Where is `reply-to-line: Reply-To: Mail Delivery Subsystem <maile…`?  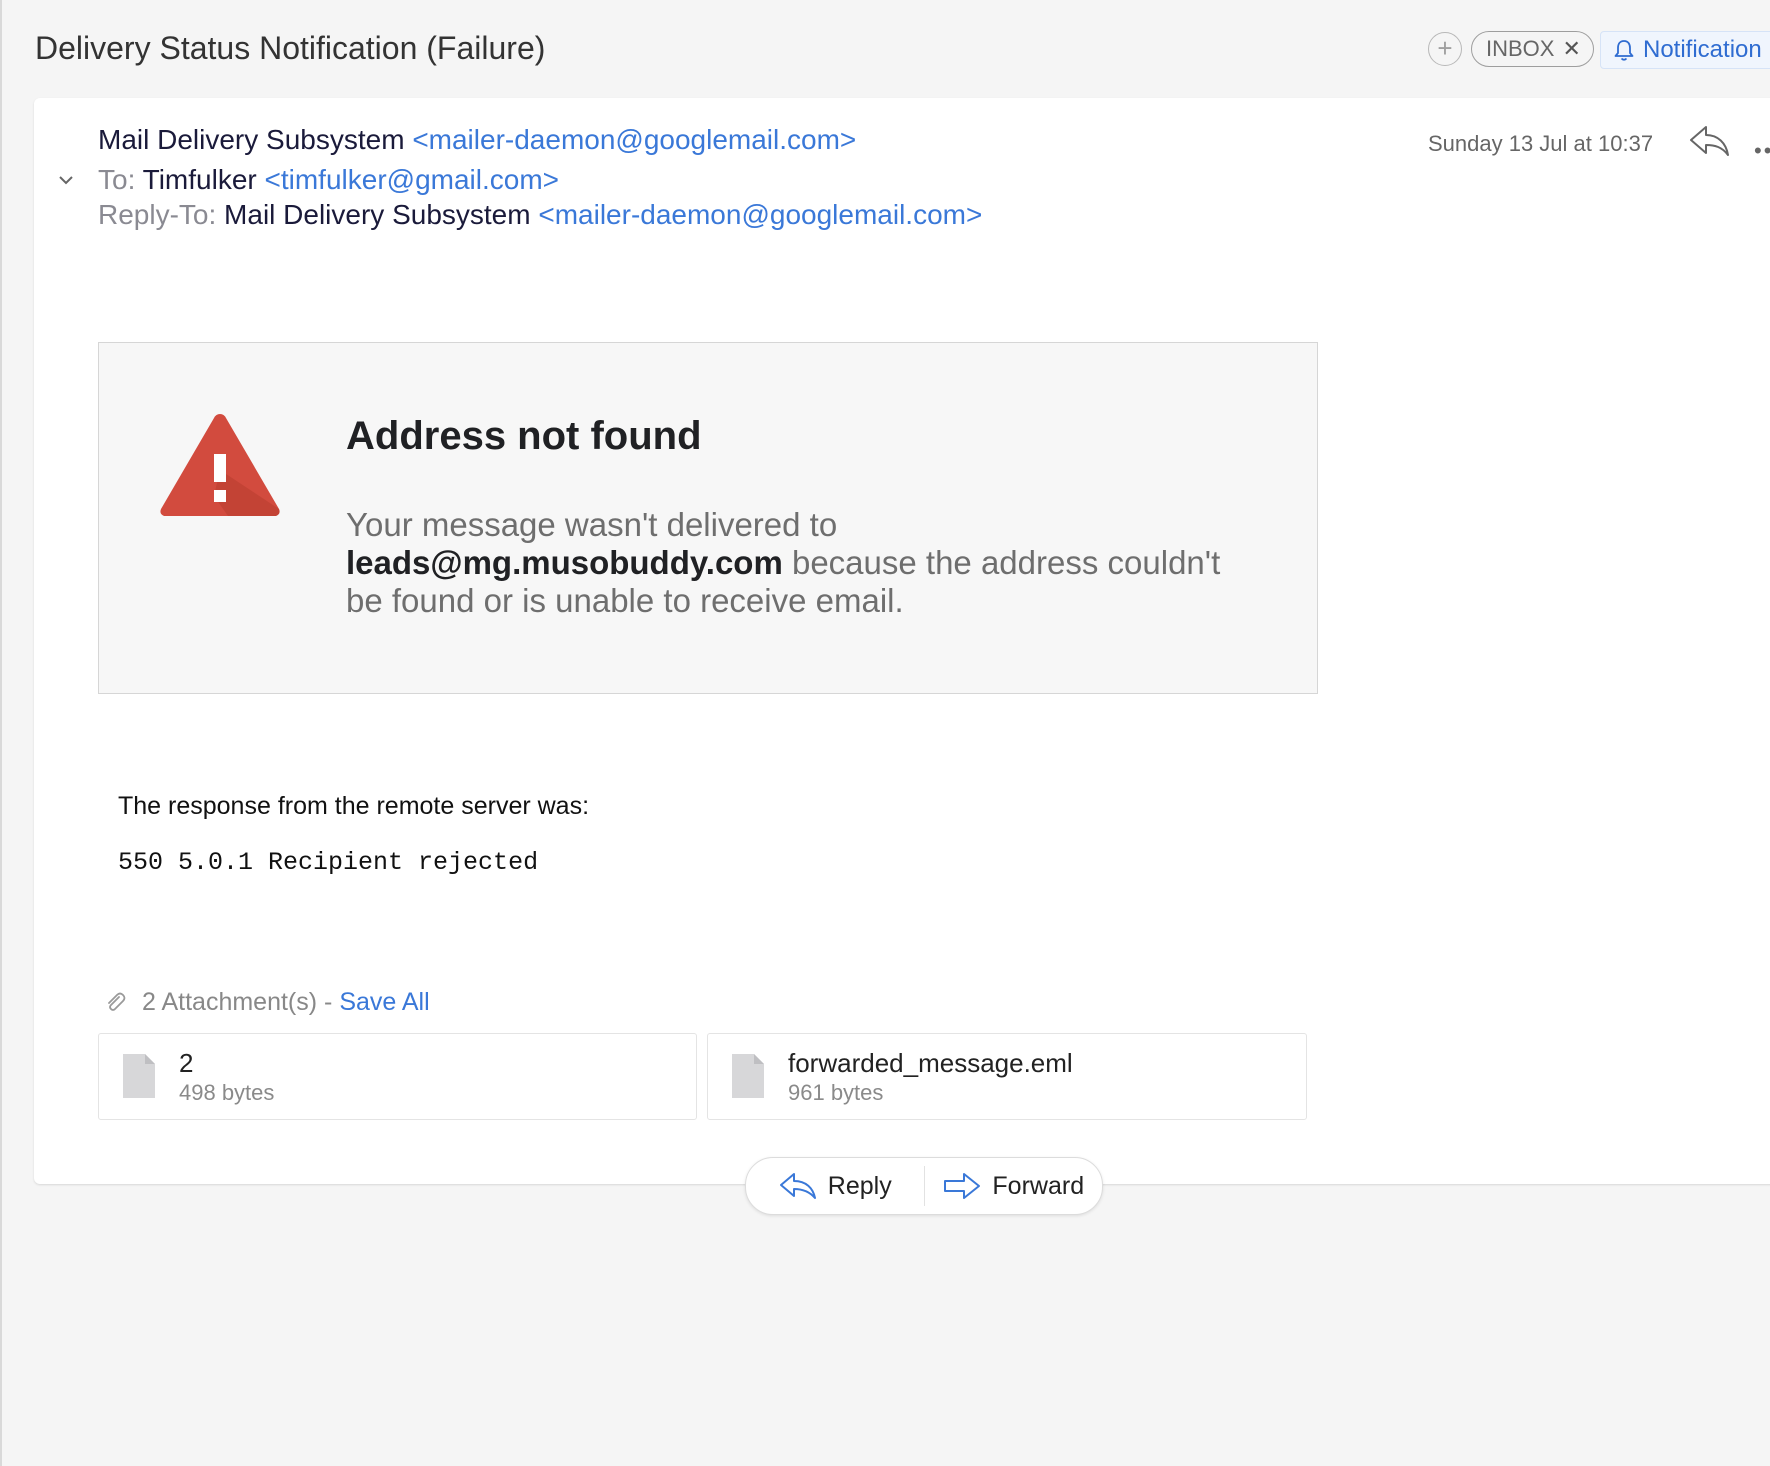
reply-to-line: Reply-To: Mail Delivery Subsystem <maile… is located at coordinates (540, 215).